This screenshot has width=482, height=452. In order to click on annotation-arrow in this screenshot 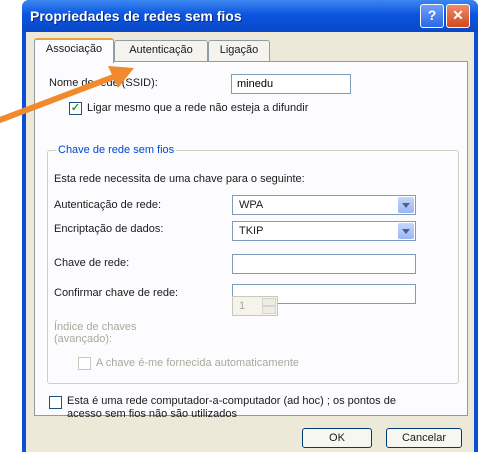, I will do `click(67, 94)`.